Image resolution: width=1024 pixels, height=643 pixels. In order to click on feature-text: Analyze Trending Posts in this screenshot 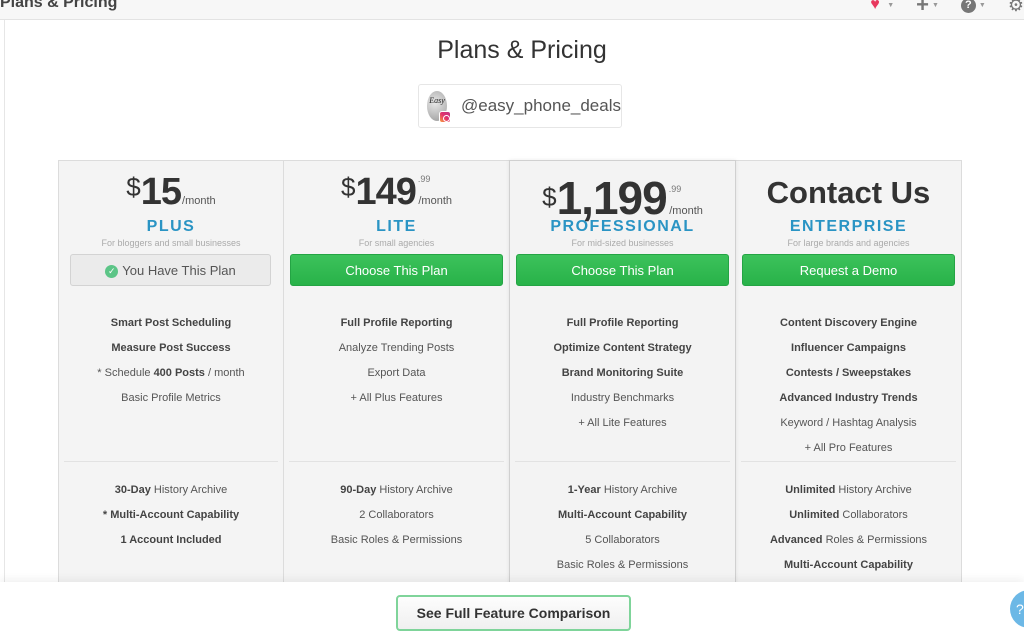, I will do `click(396, 348)`.